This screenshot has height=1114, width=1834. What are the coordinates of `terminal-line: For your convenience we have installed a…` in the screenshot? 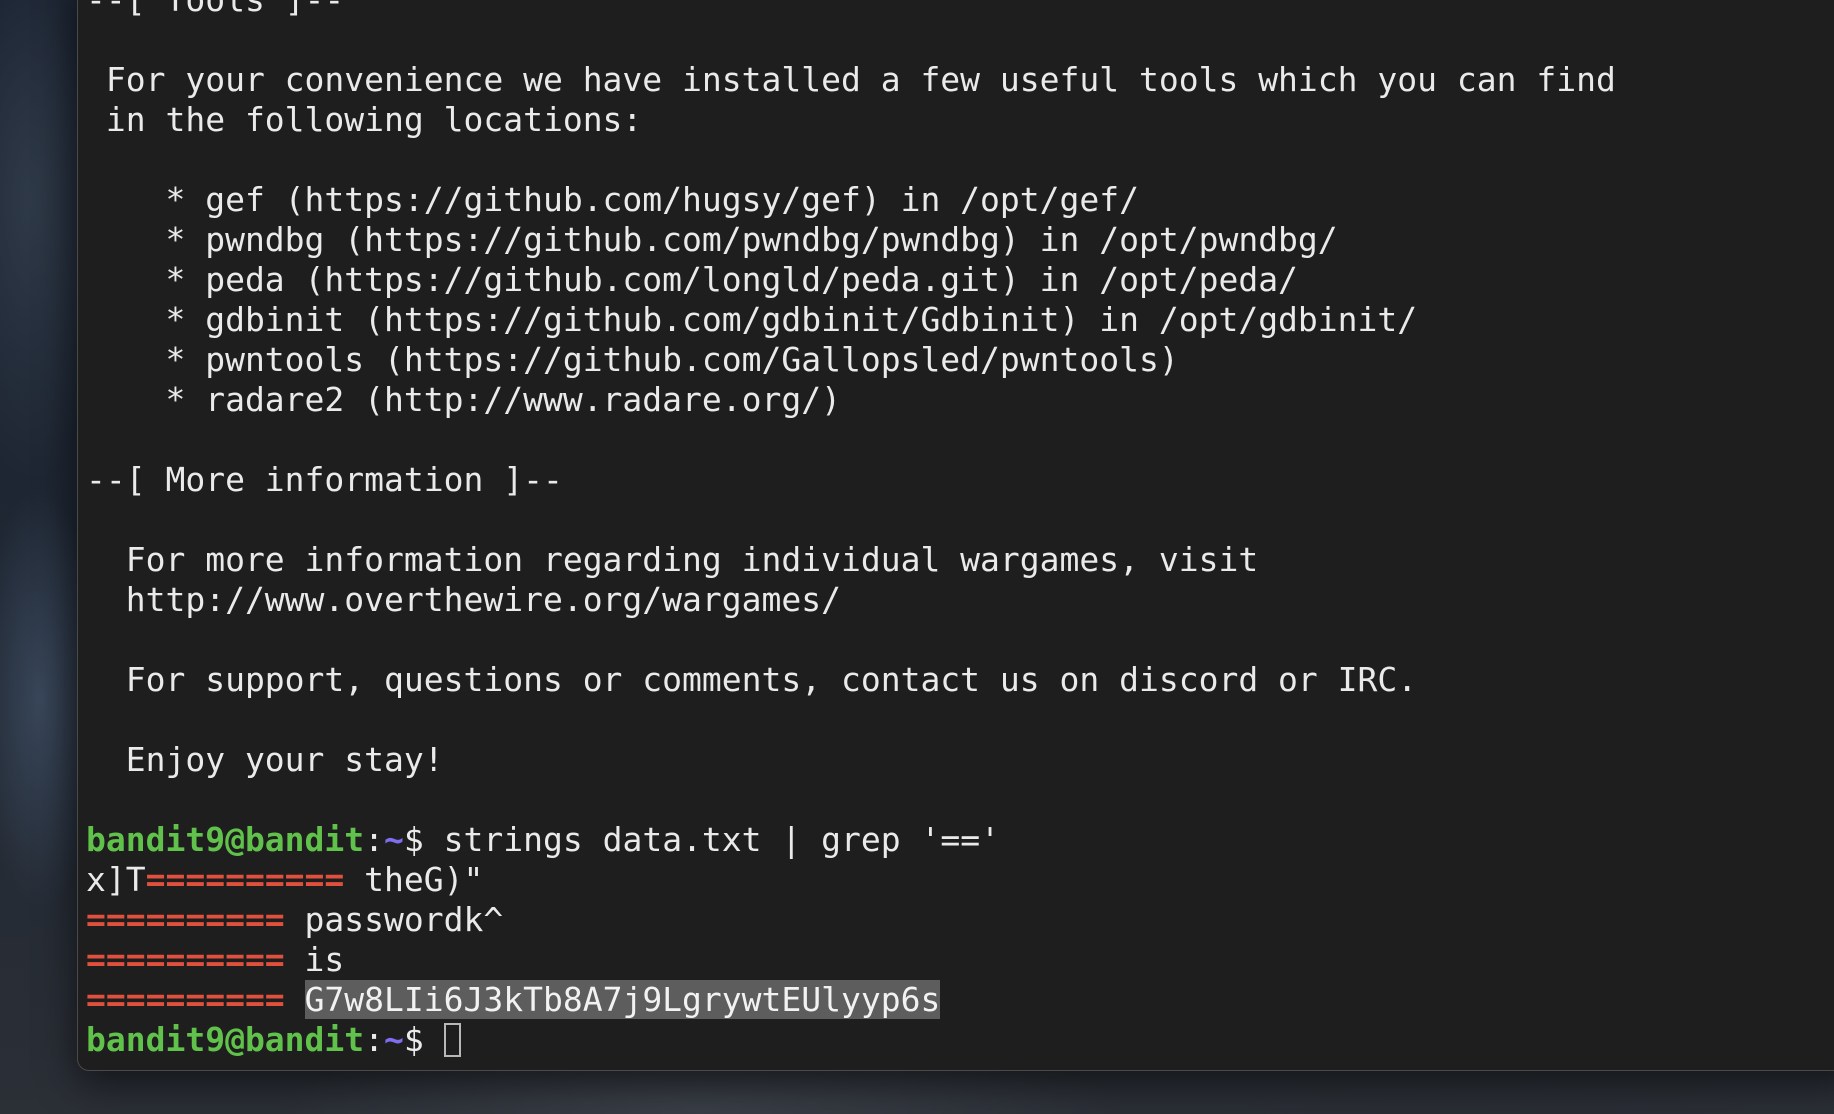 It's located at (851, 79).